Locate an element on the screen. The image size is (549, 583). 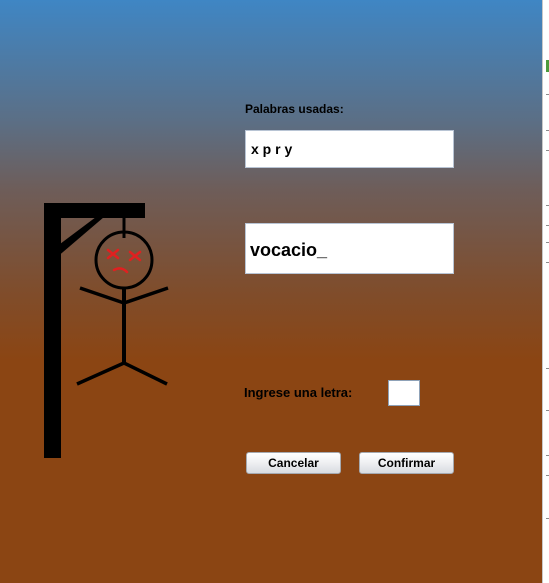
figure-left-leg is located at coordinates (100, 373).